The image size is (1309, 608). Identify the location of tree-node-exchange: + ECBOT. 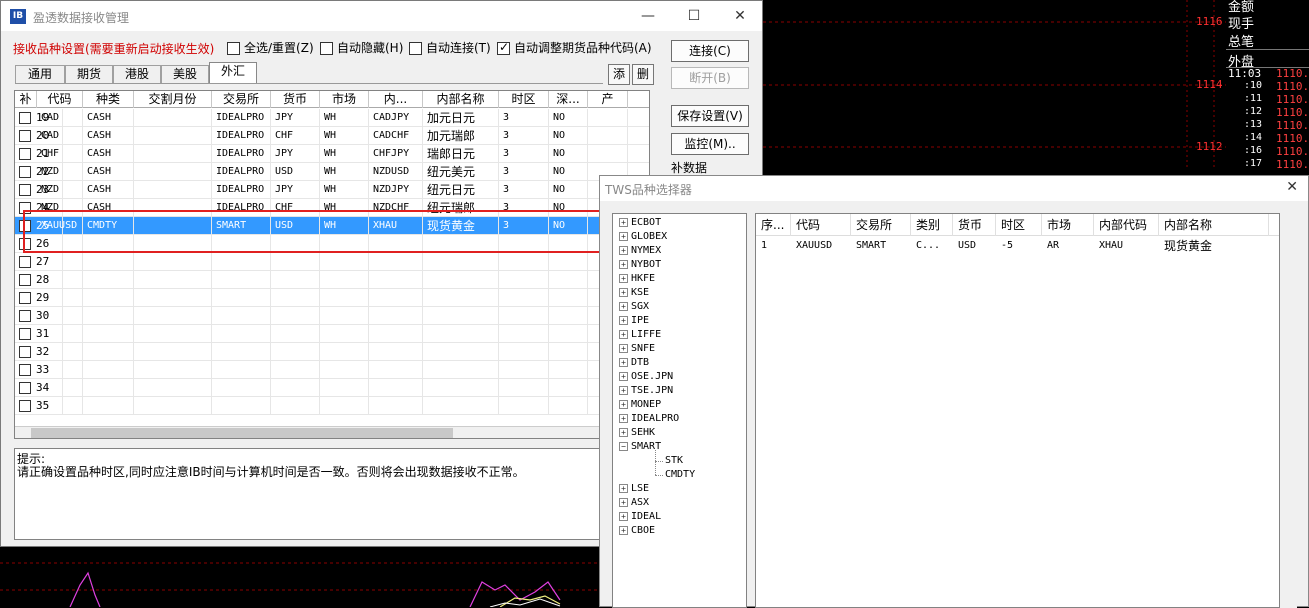
(640, 223).